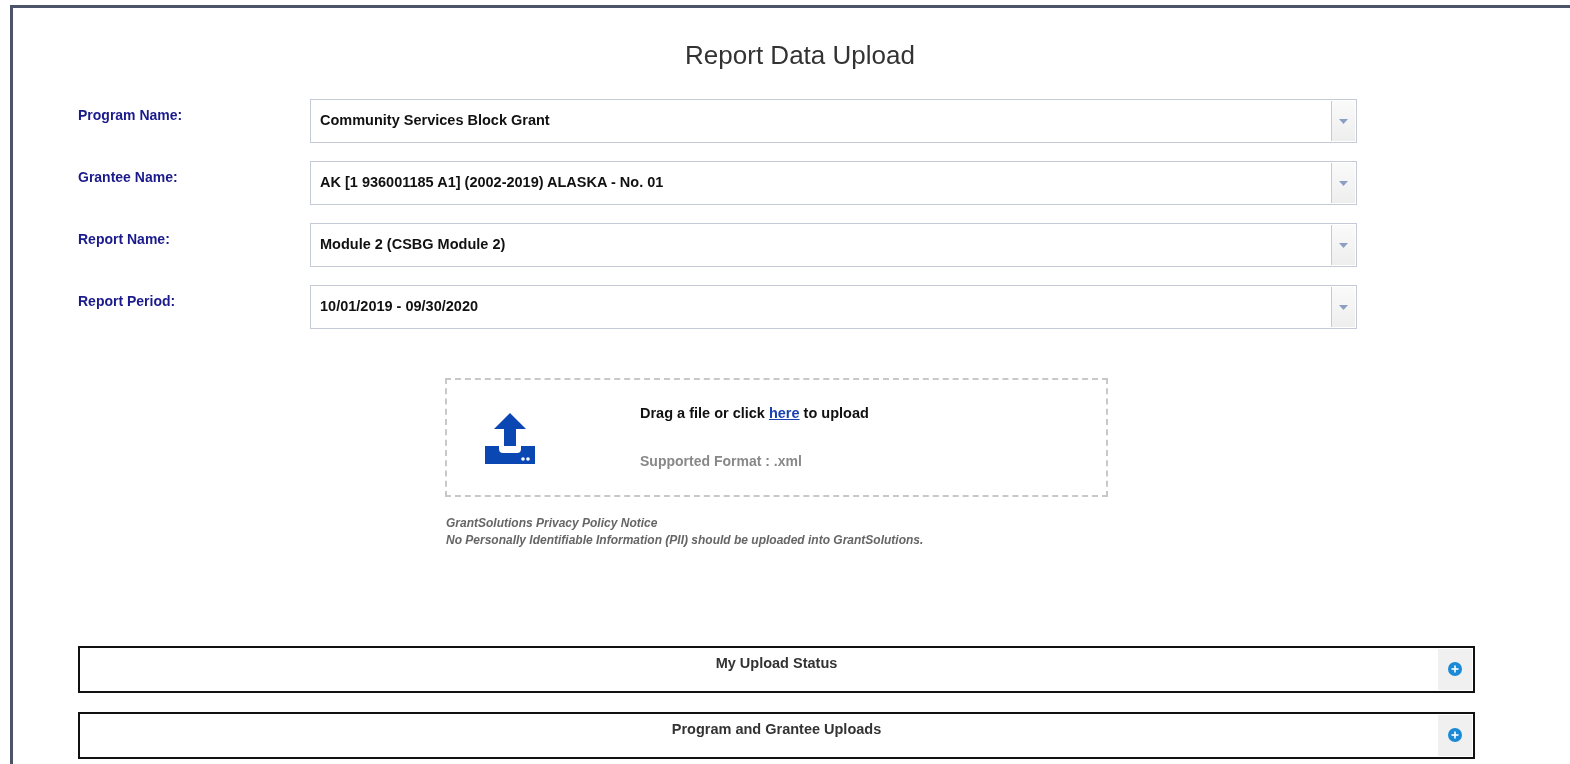  I want to click on select-dropdown: Community Services Block Grant, so click(833, 121).